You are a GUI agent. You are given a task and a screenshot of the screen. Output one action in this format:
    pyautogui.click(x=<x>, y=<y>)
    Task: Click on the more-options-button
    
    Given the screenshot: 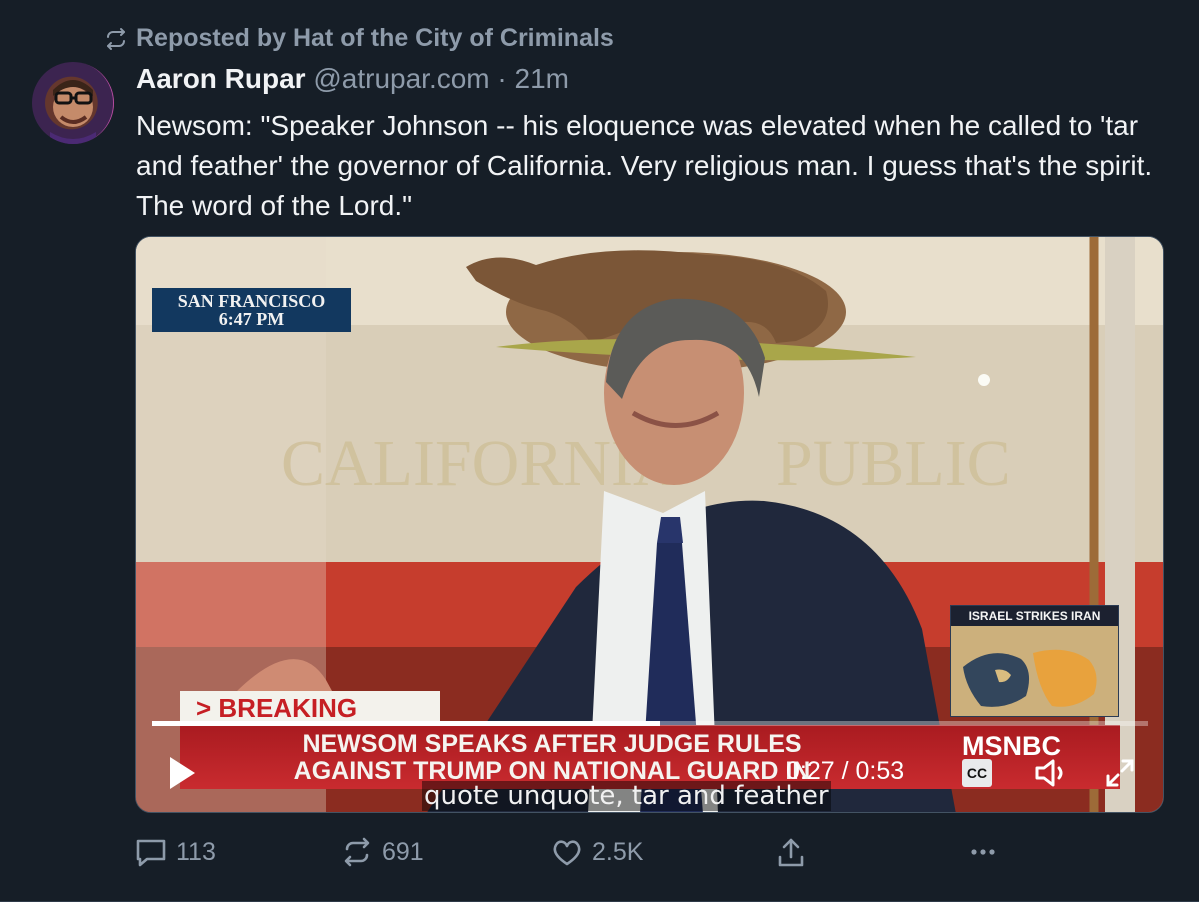 What is the action you would take?
    pyautogui.click(x=983, y=852)
    